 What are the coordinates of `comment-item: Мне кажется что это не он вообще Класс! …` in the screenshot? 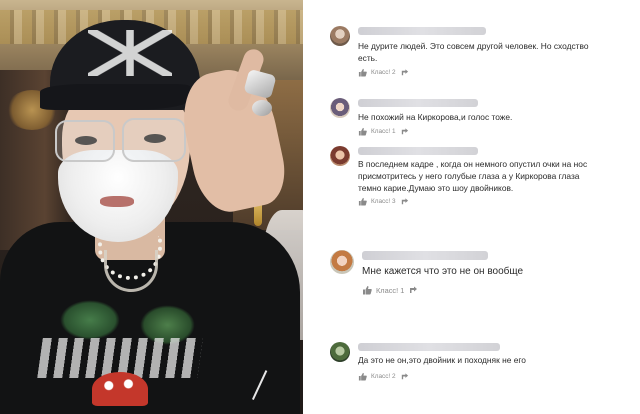 It's located at (483, 275).